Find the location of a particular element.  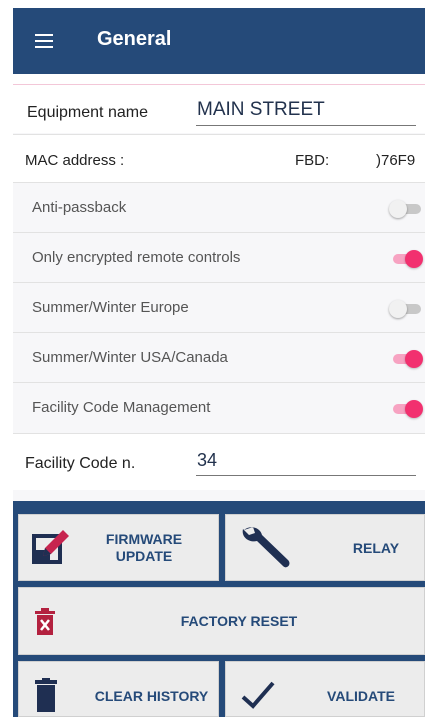

equipment-name-label: Equipment name is located at coordinates (87, 112).